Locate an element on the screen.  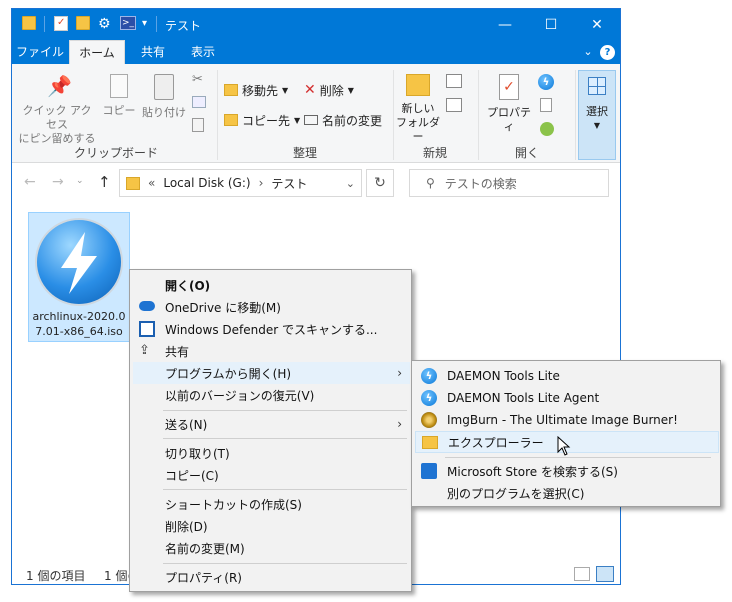
properties-icon: ✓ is located at coordinates (509, 87).